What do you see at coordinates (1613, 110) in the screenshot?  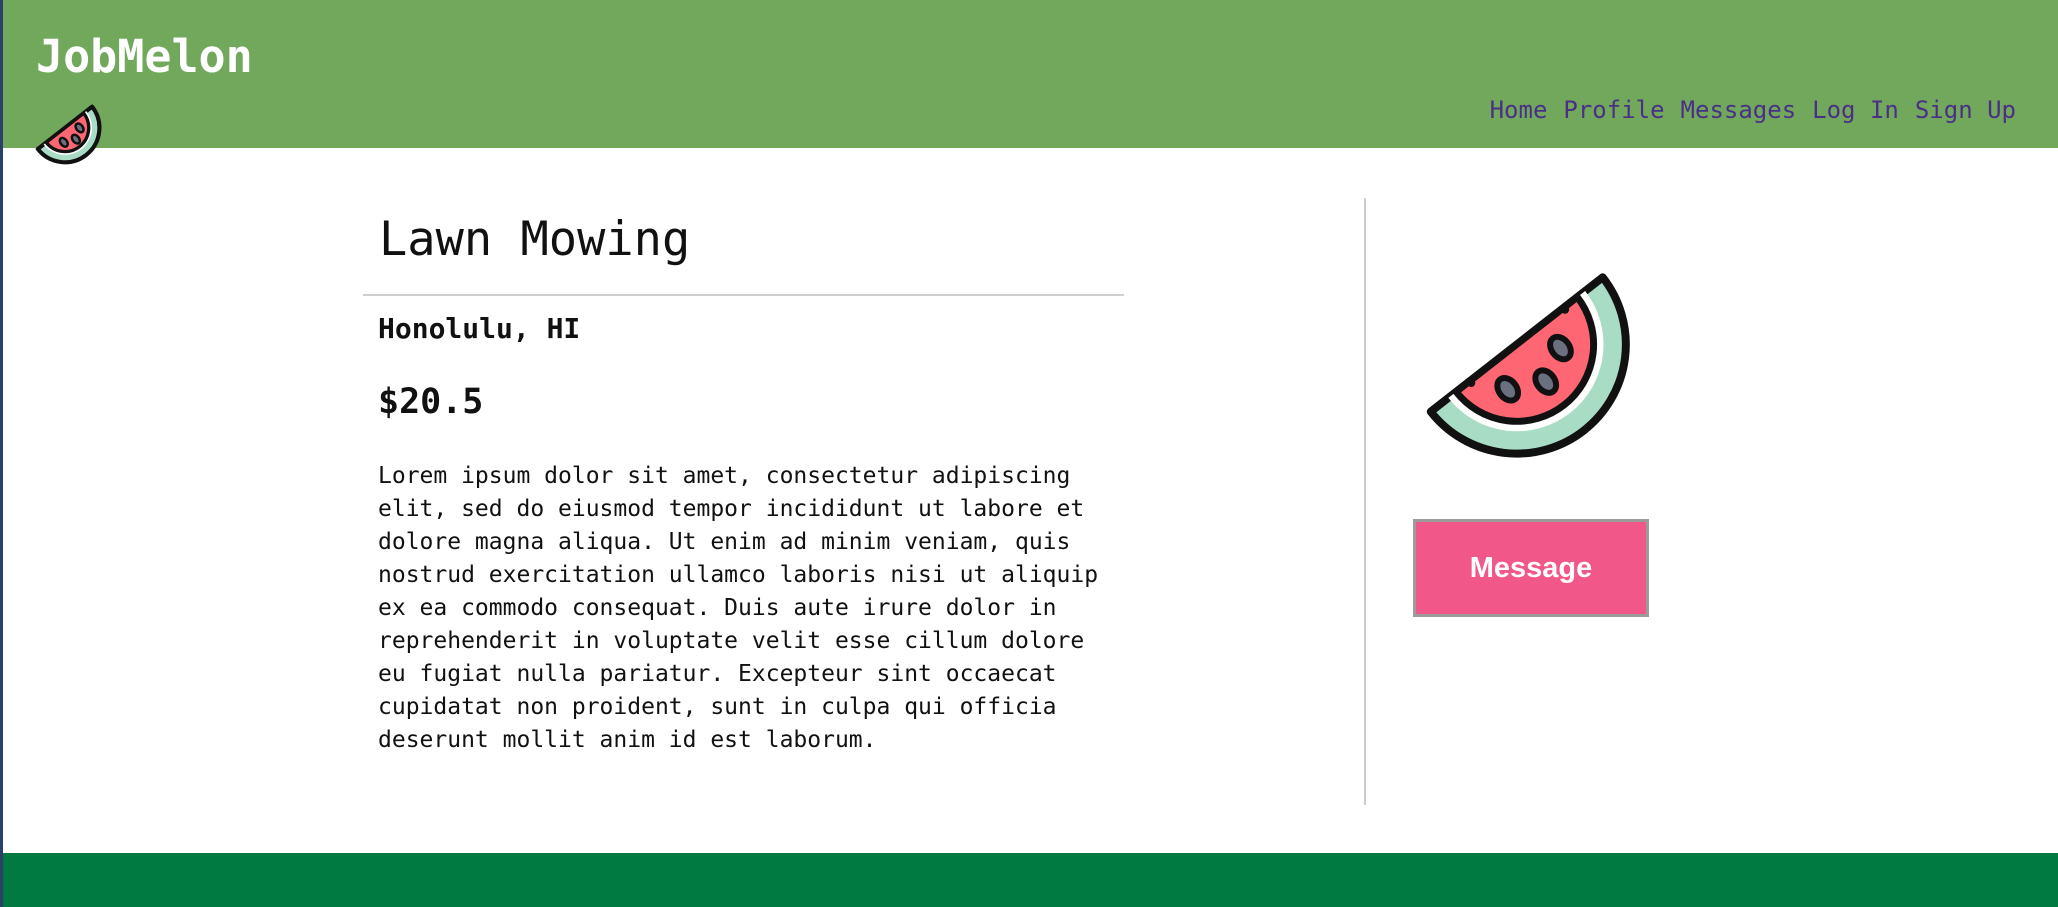 I see `nav-profile-link: Profile` at bounding box center [1613, 110].